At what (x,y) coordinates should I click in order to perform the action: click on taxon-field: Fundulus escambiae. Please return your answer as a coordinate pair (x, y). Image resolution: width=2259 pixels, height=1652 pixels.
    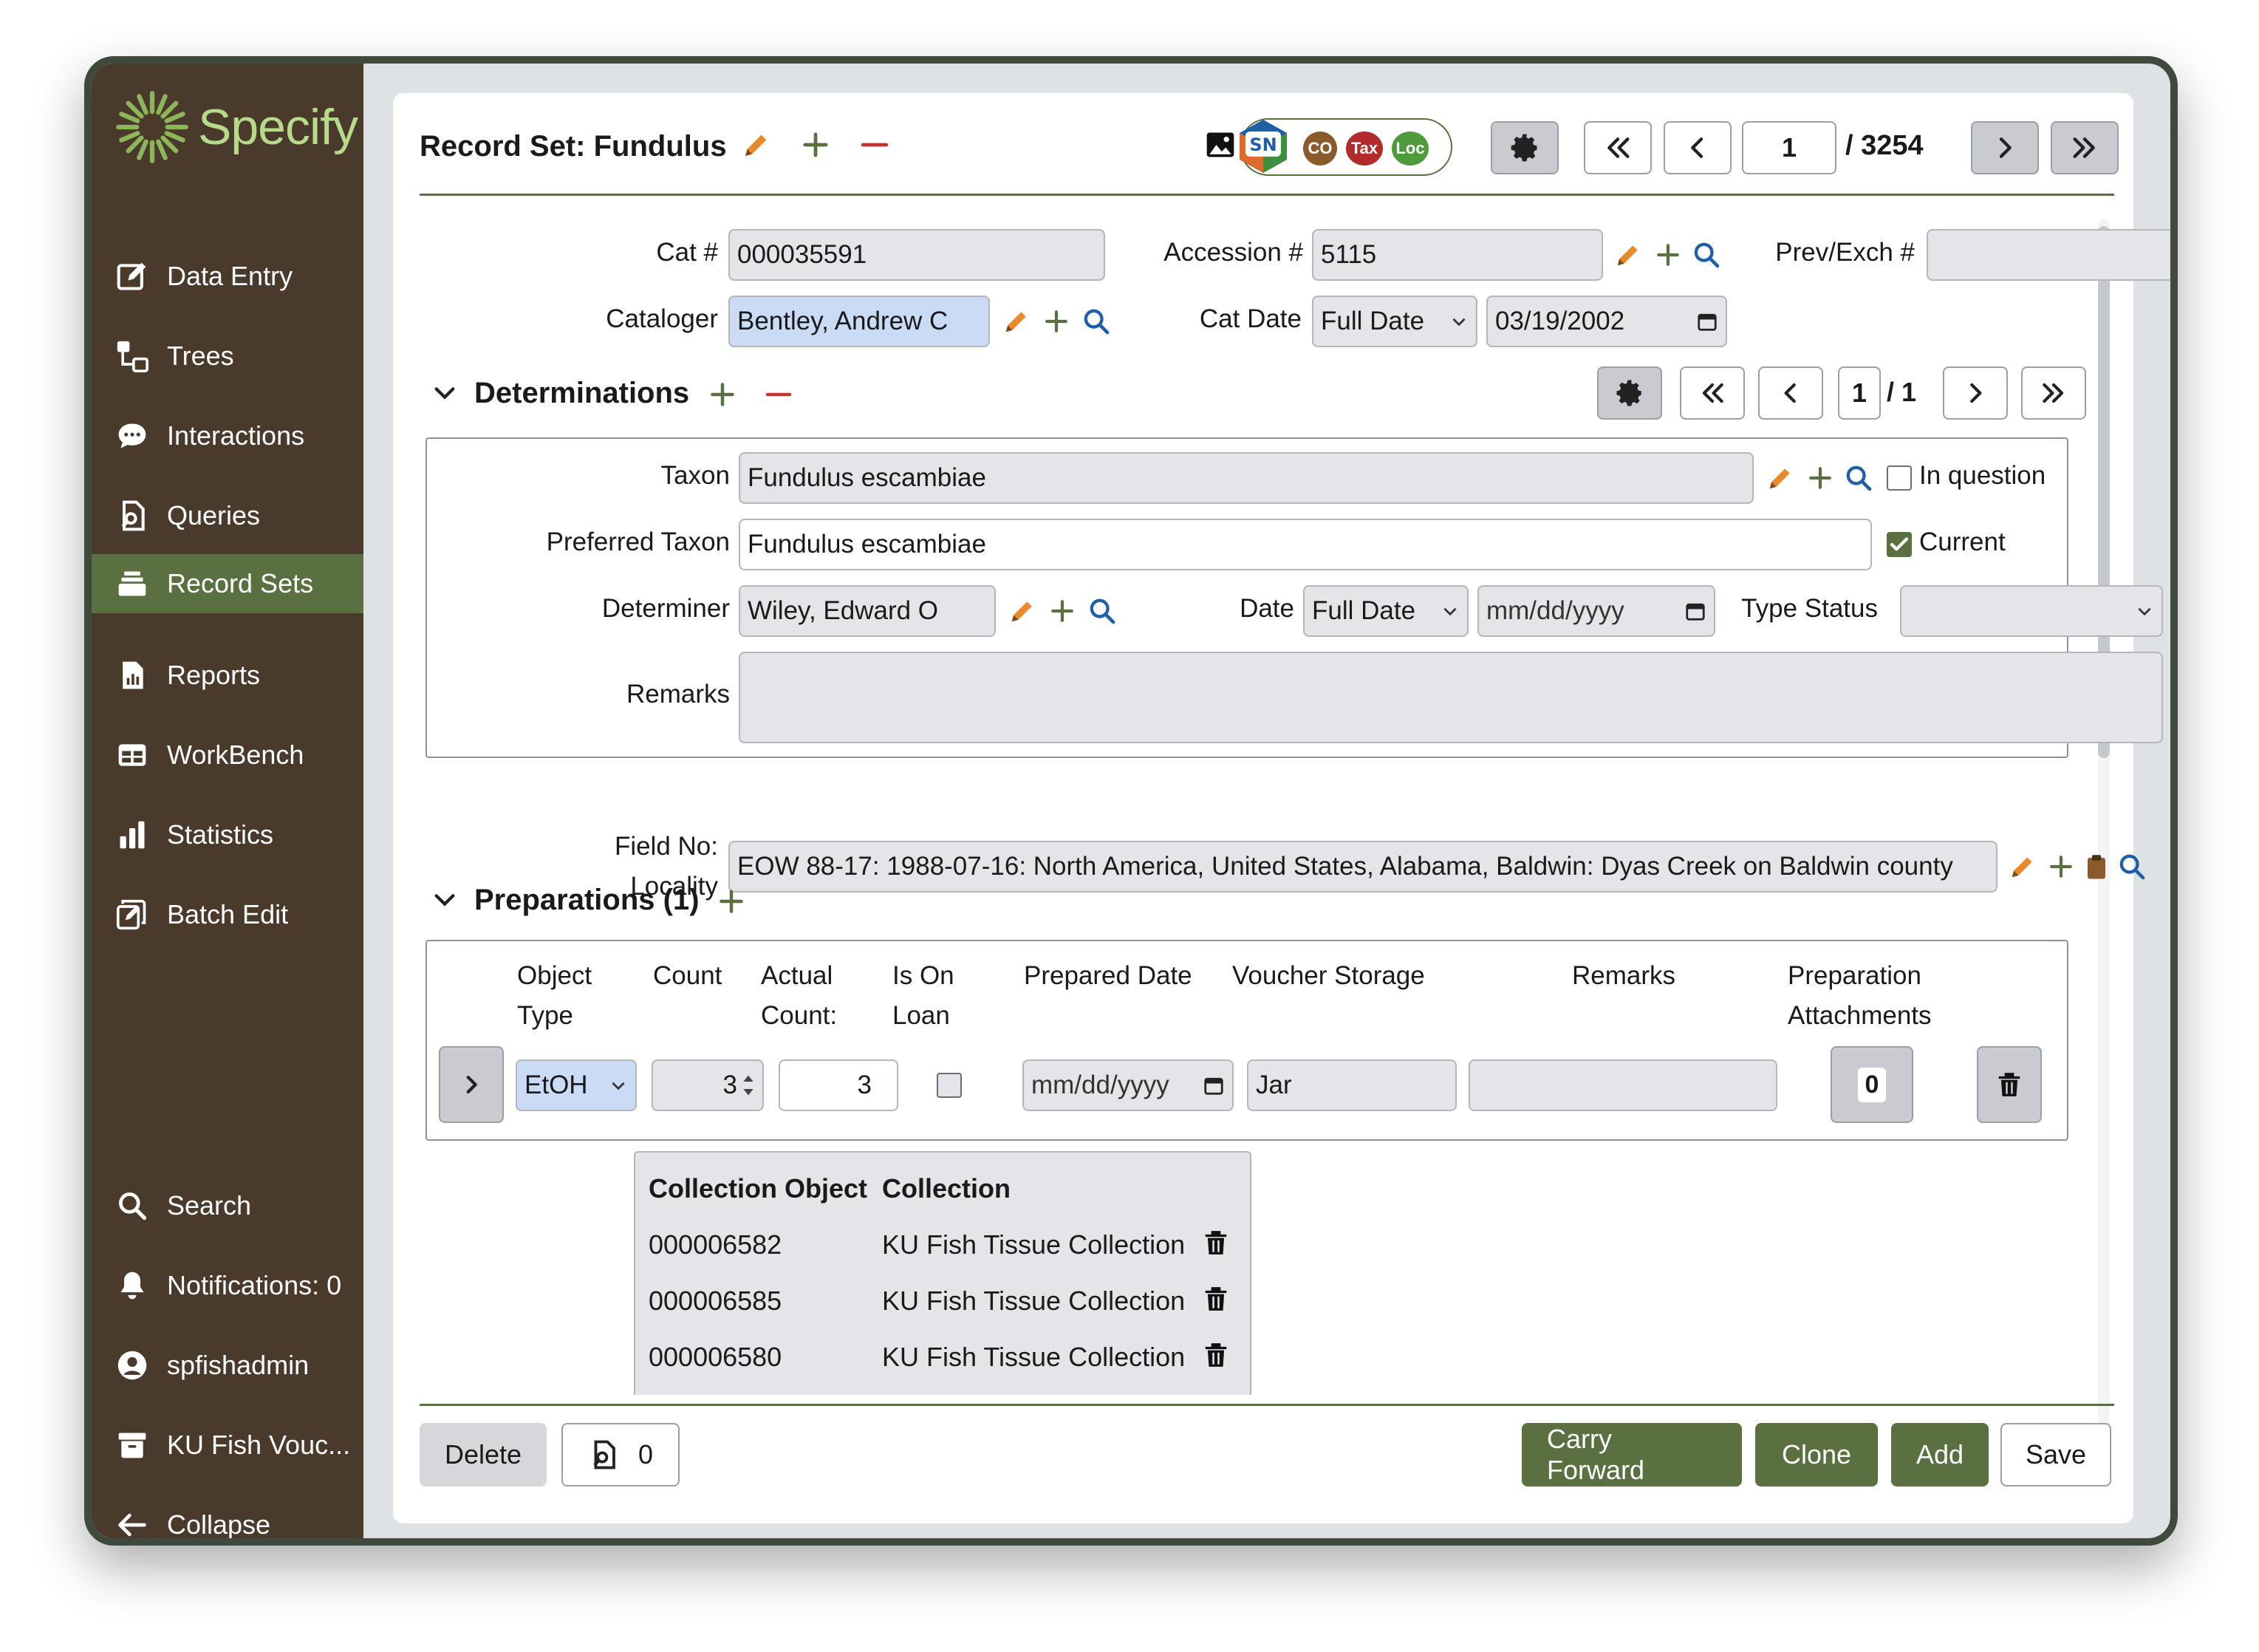
    Looking at the image, I should click on (1246, 478).